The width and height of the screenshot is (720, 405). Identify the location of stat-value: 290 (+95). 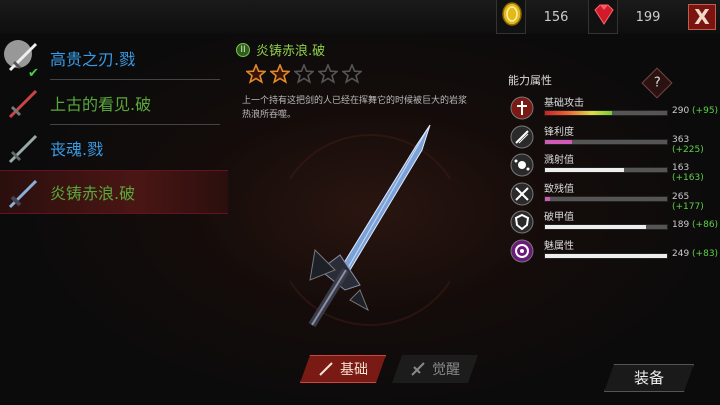
(695, 111).